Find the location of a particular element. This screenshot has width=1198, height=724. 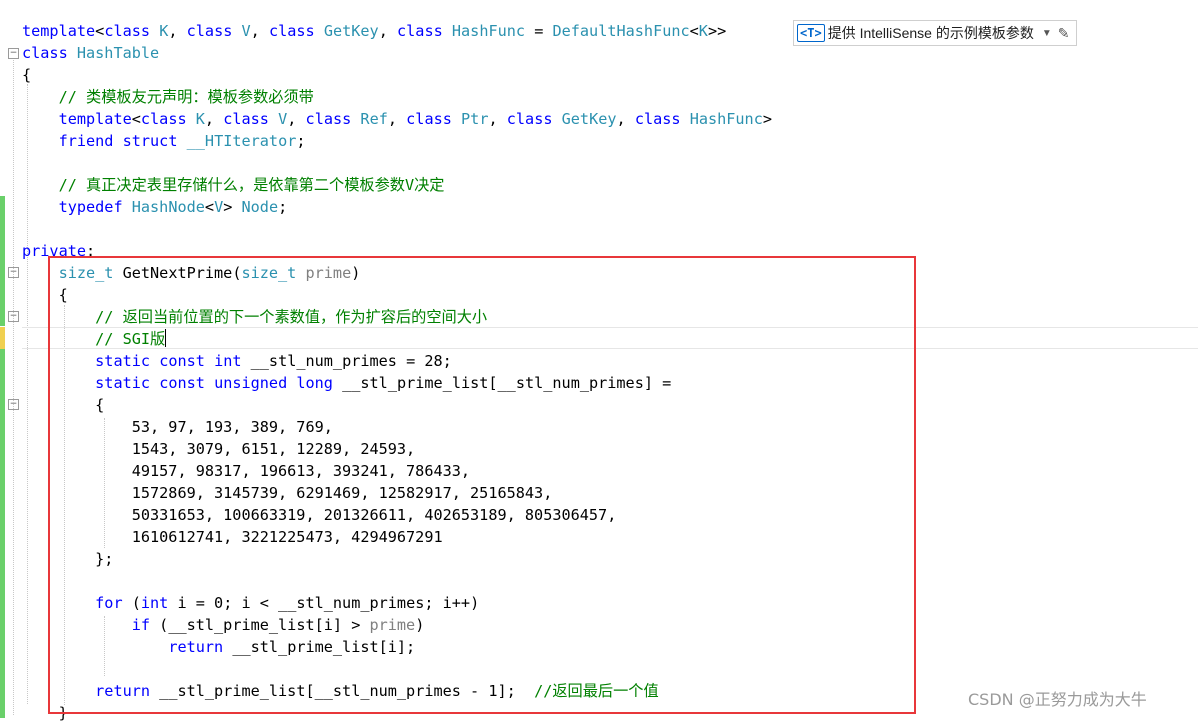

indent-guide-line is located at coordinates (13, 387).